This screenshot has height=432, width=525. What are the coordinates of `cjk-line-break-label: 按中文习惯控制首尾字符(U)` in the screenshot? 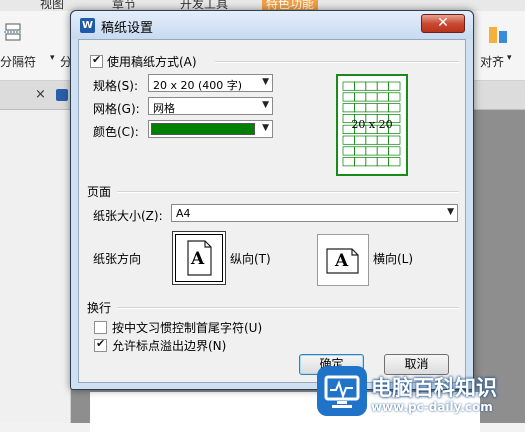 It's located at (187, 328).